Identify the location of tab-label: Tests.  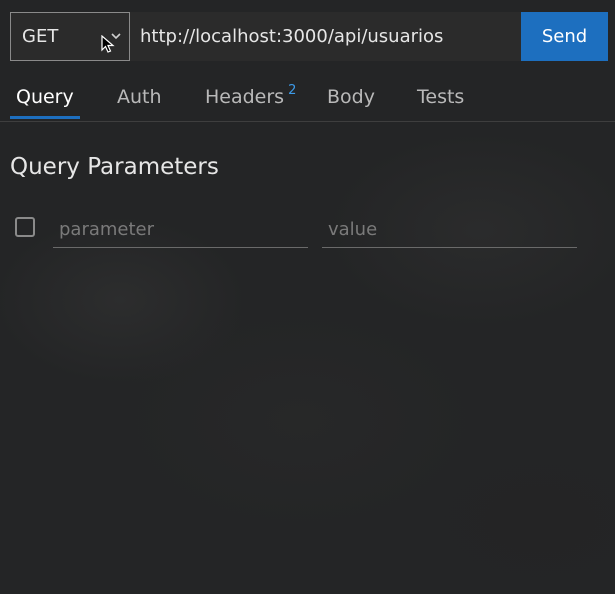
(441, 97).